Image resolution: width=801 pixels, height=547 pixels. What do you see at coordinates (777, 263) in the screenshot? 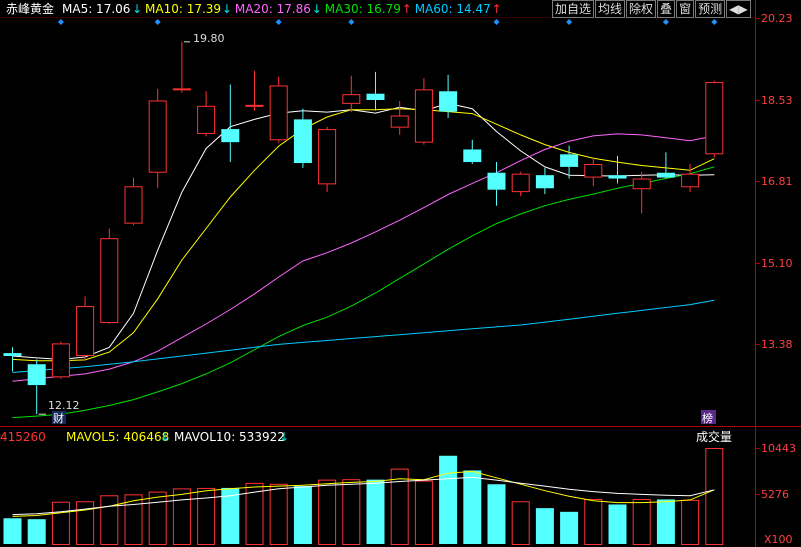
I see `price-tick-4: 15.10` at bounding box center [777, 263].